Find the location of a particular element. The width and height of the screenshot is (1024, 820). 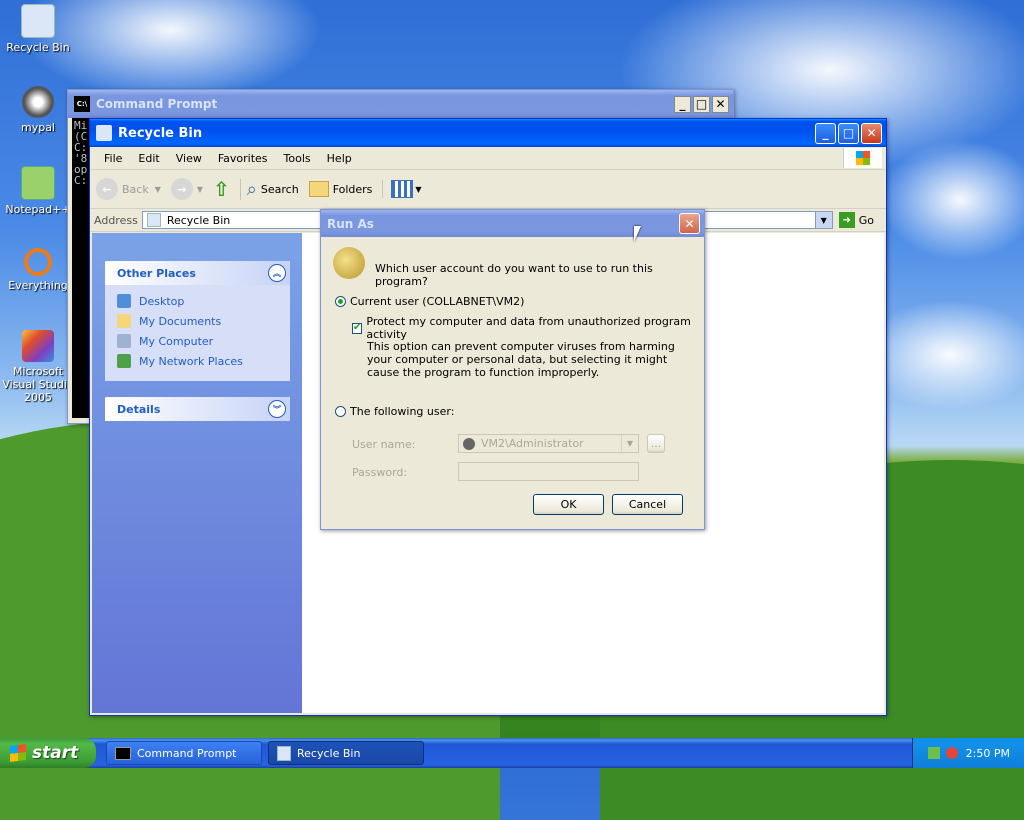

menu-edit: Edit is located at coordinates (148, 158).